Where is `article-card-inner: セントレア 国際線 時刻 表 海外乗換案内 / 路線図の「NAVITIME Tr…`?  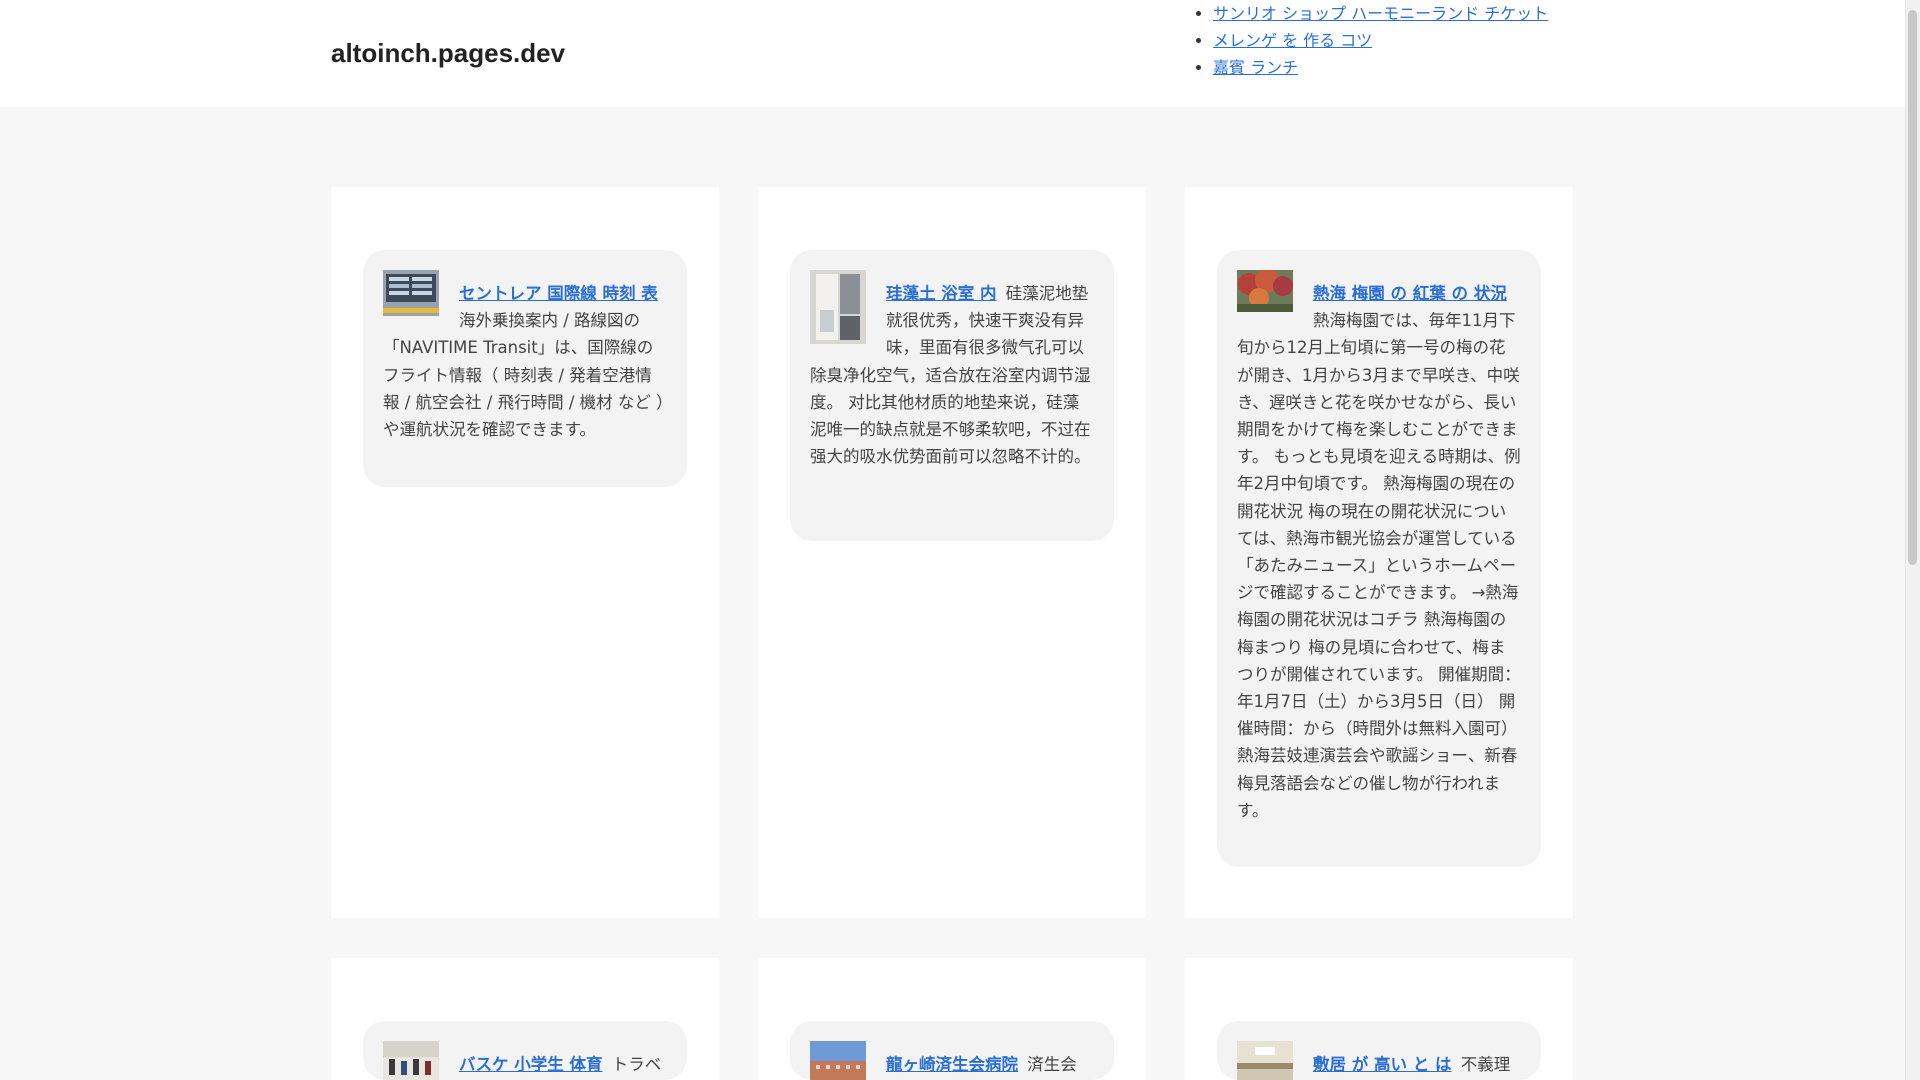 article-card-inner: セントレア 国際線 時刻 表 海外乗換案内 / 路線図の「NAVITIME Tr… is located at coordinates (525, 368).